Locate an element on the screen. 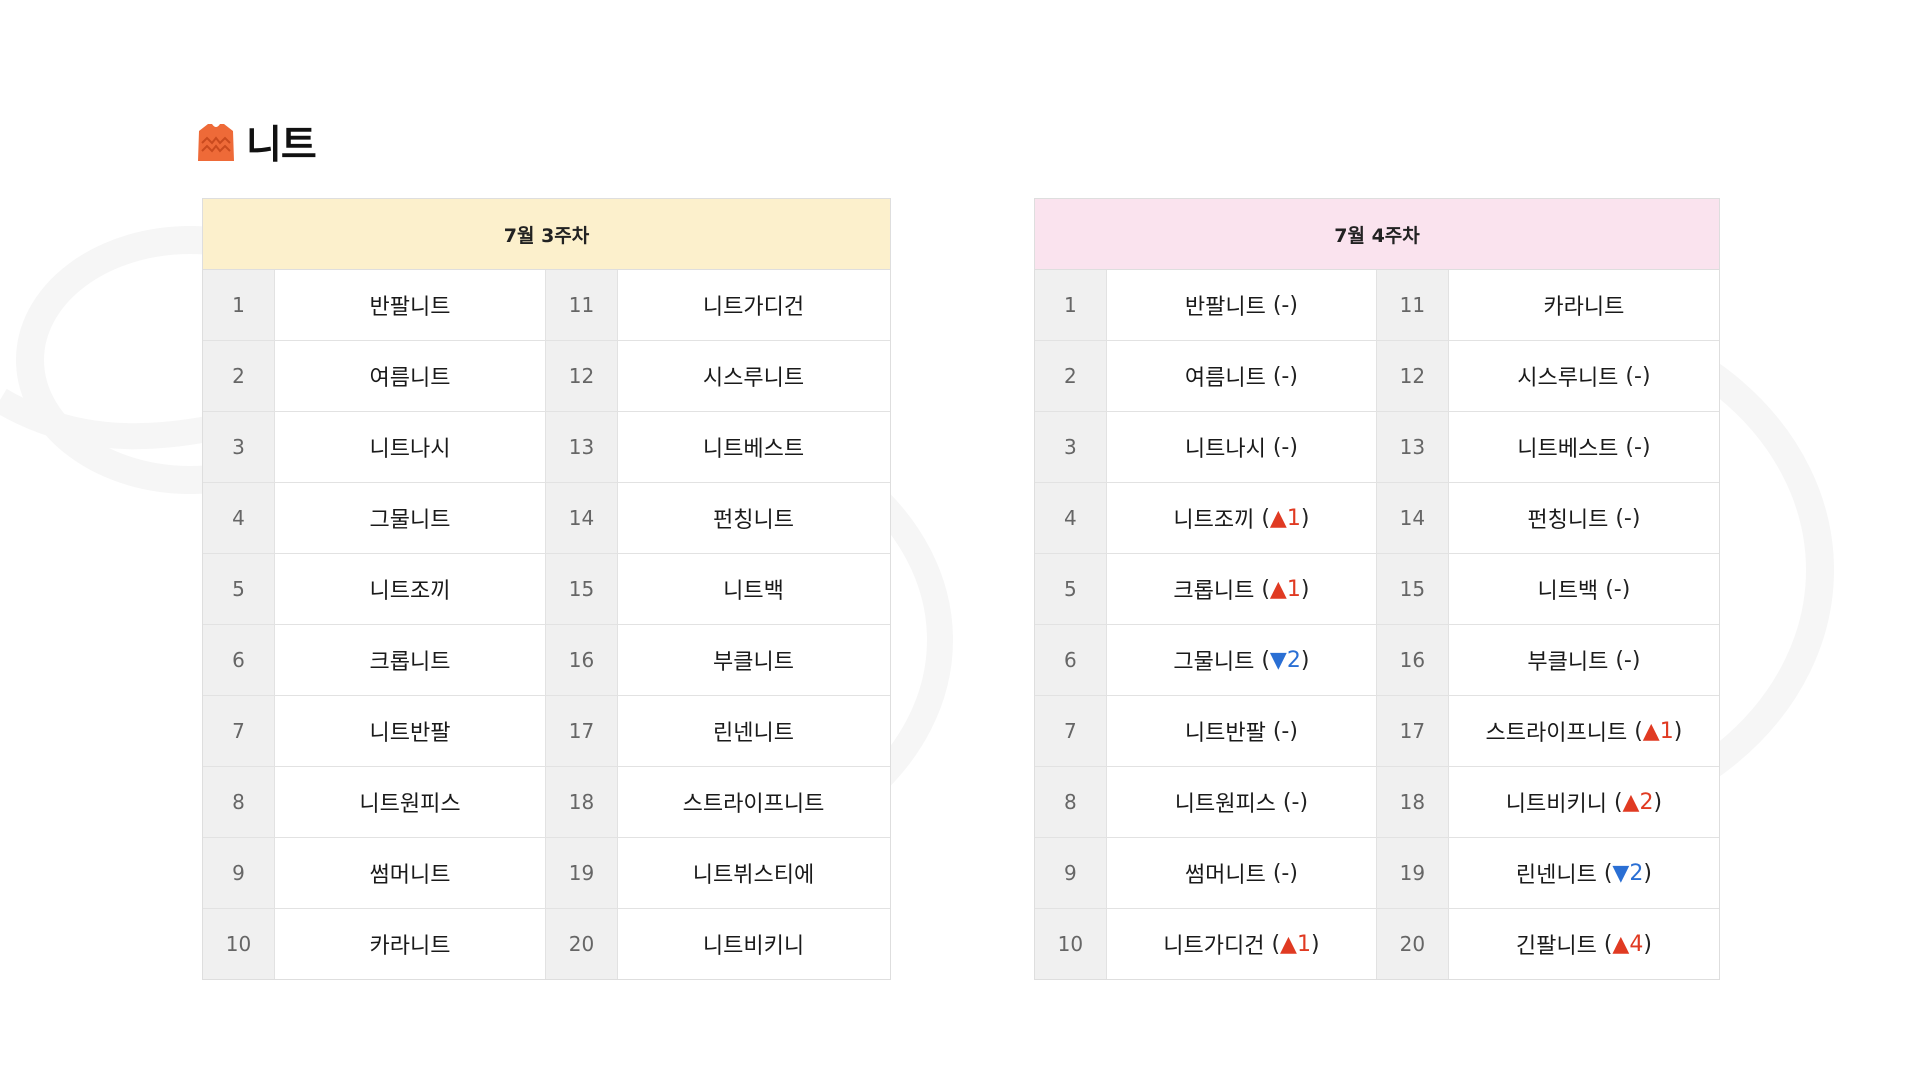 The height and width of the screenshot is (1080, 1920). item-cell: 니트나시 is located at coordinates (410, 447).